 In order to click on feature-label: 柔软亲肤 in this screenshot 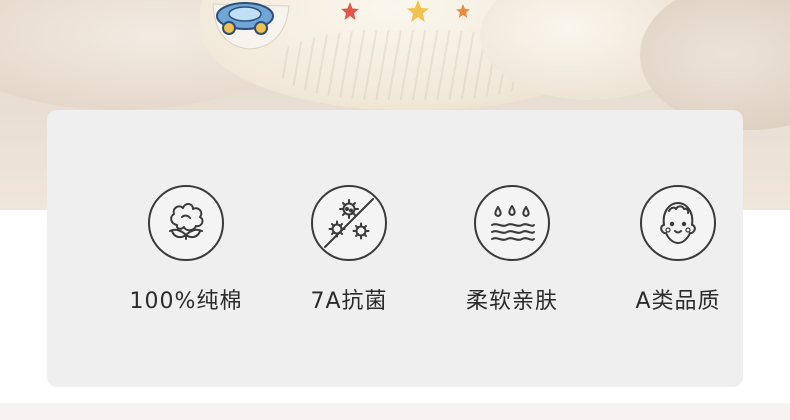, I will do `click(511, 301)`.